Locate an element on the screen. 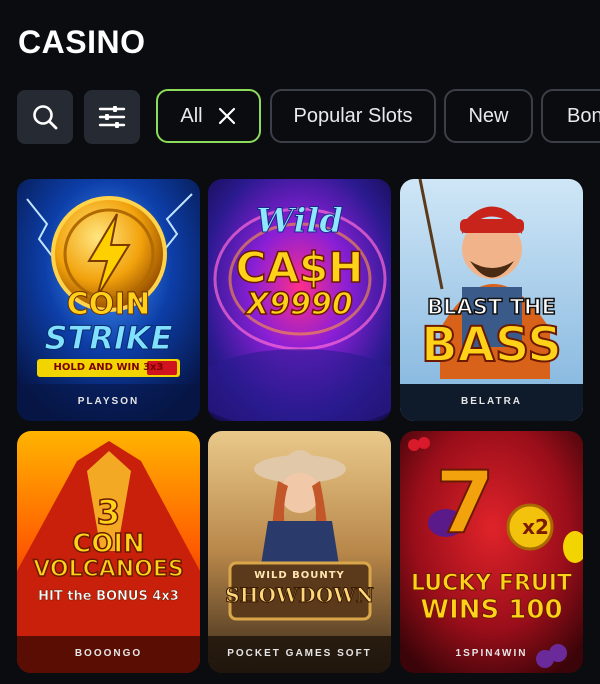  game-logo-tagline: HIT the BONUS 4x3 is located at coordinates (108, 597).